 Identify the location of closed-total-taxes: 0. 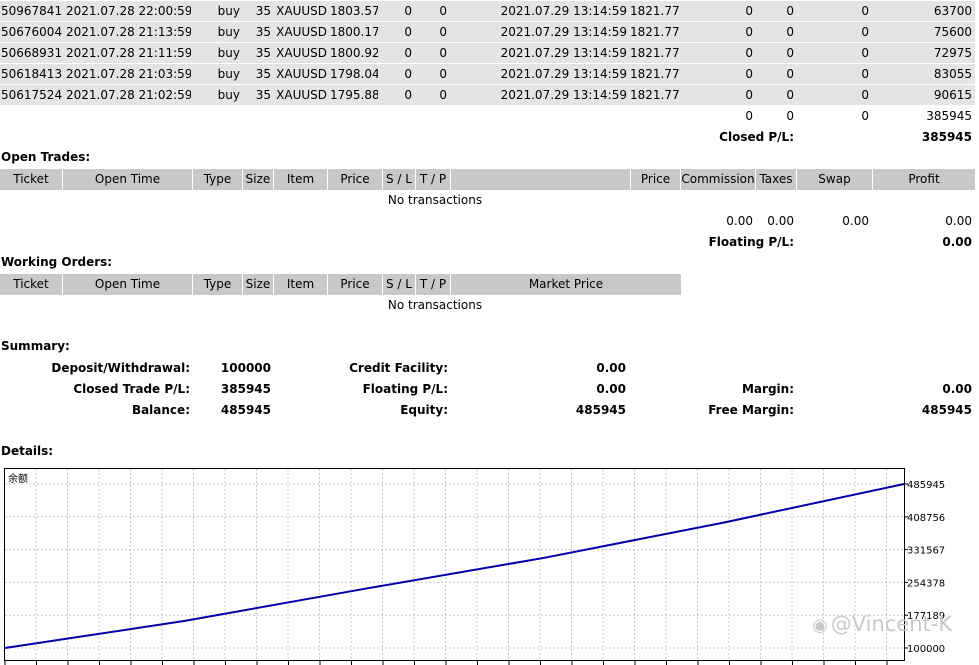
(790, 116).